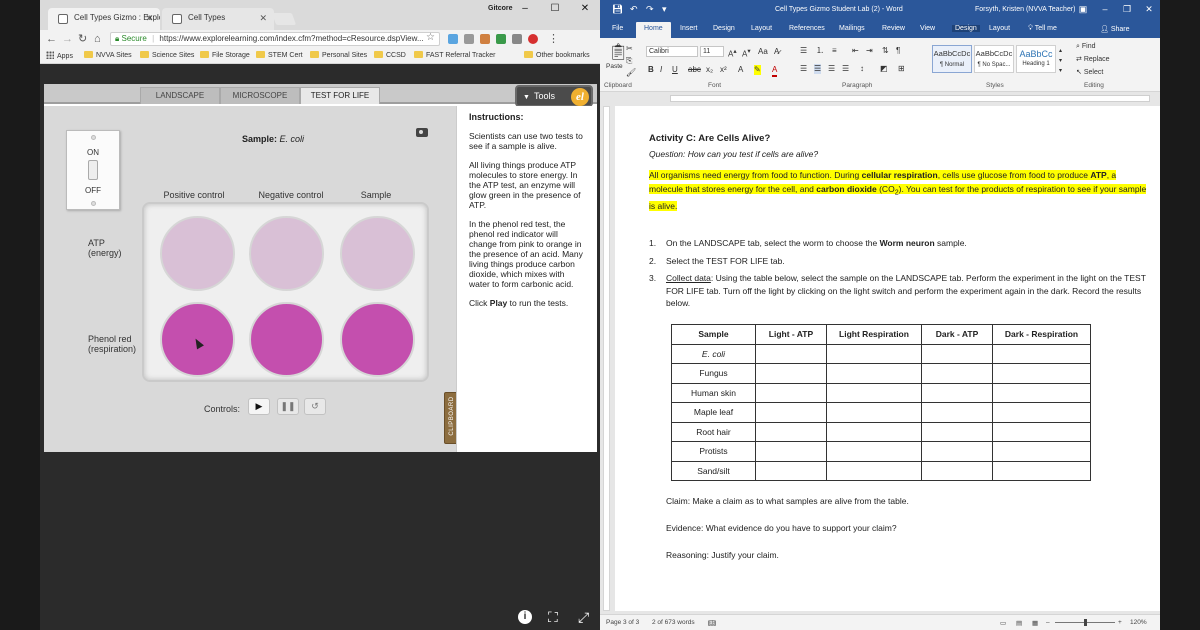 The width and height of the screenshot is (1200, 630). I want to click on tab-layout: Layout, so click(761, 28).